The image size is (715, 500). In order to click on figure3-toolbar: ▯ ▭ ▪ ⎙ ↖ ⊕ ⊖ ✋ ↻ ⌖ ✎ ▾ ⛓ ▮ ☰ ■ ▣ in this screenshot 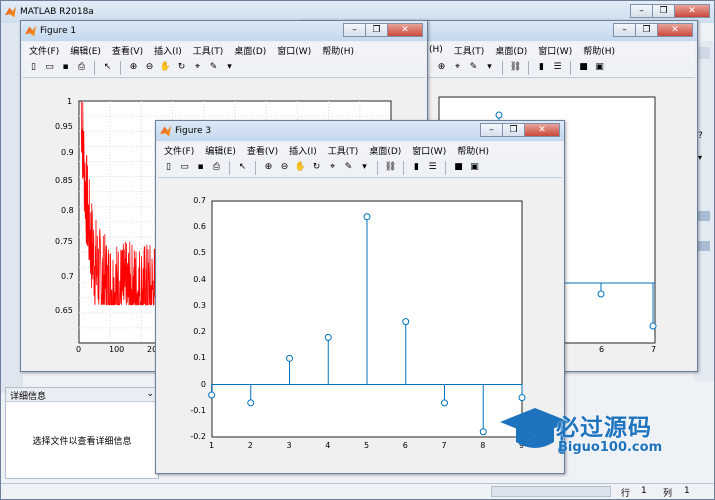, I will do `click(360, 168)`.